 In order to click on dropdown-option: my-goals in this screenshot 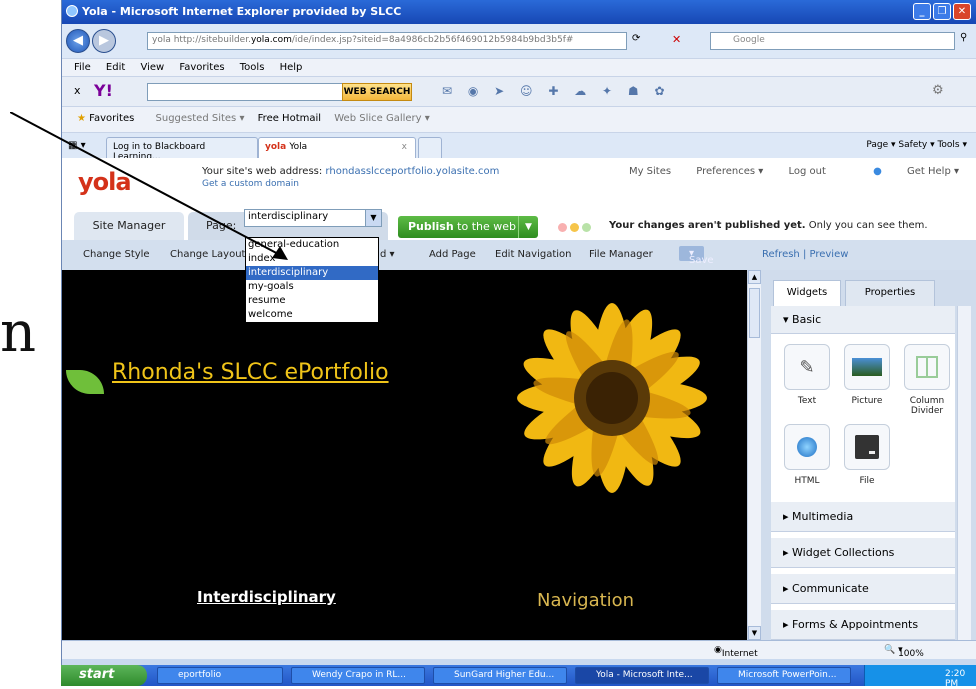, I will do `click(312, 287)`.